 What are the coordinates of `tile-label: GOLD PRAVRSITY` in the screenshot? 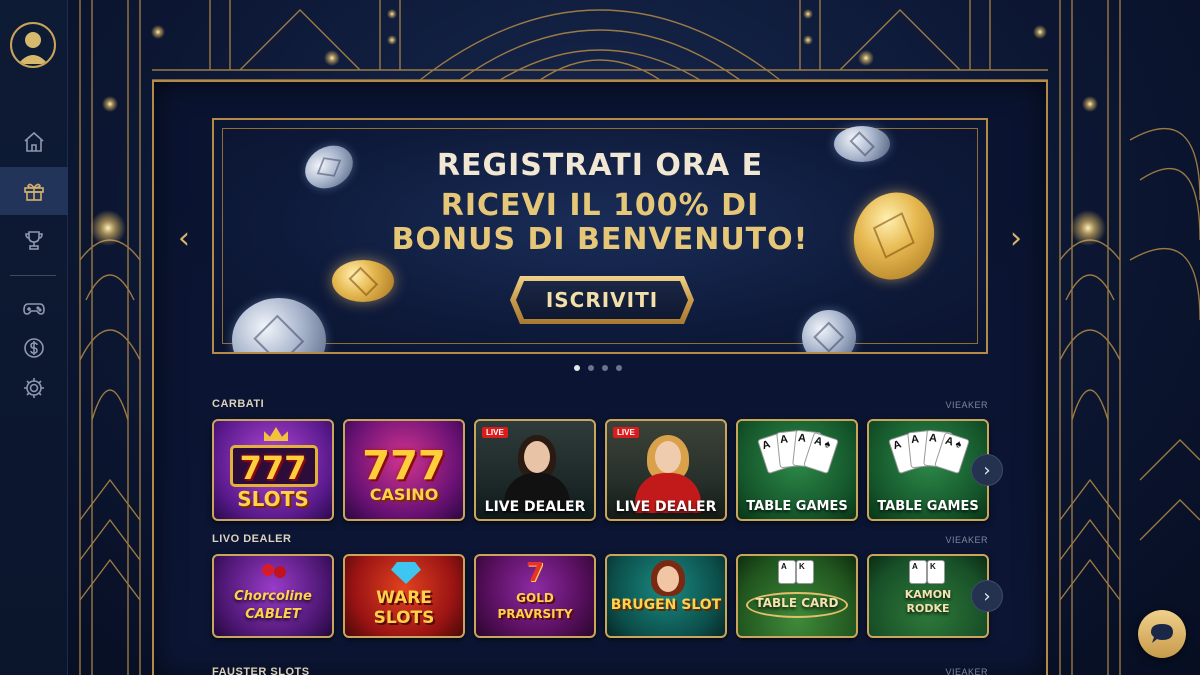 It's located at (535, 606).